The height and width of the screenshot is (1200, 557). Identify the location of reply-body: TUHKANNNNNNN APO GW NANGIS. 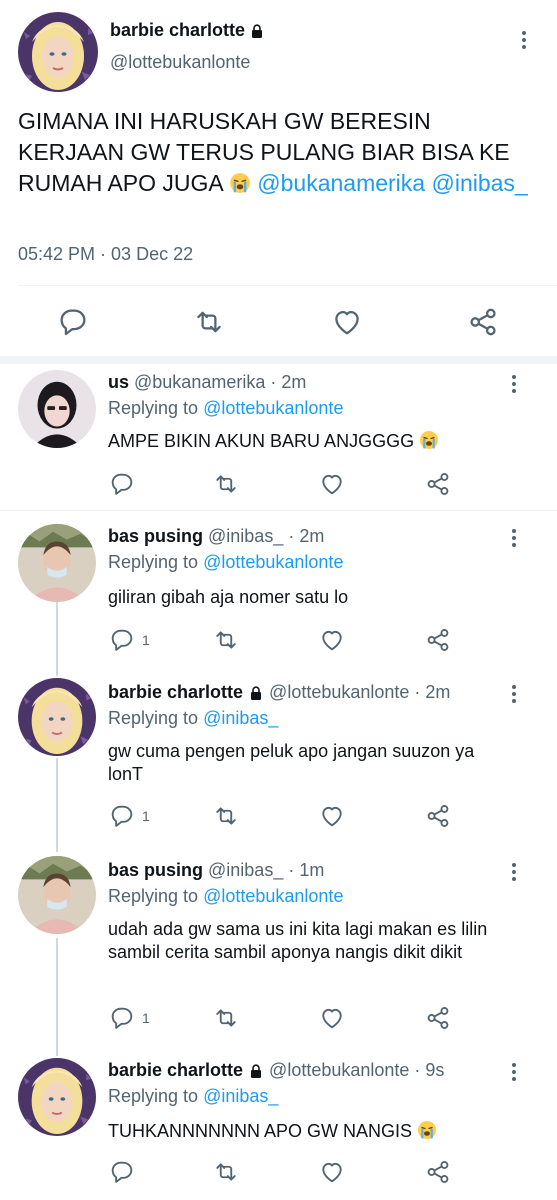
(260, 1131).